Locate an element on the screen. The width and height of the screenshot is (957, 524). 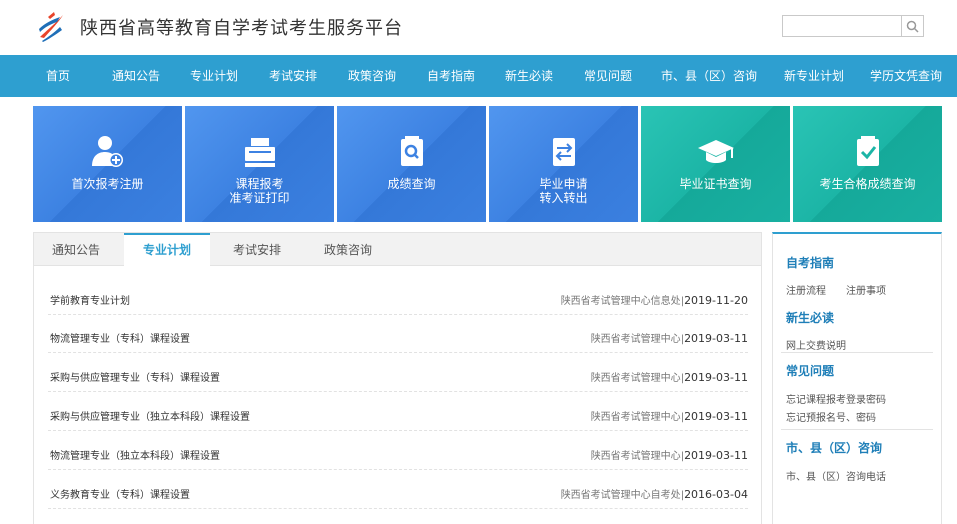
tile-diploma-query: 毕业证书查询 is located at coordinates (715, 164).